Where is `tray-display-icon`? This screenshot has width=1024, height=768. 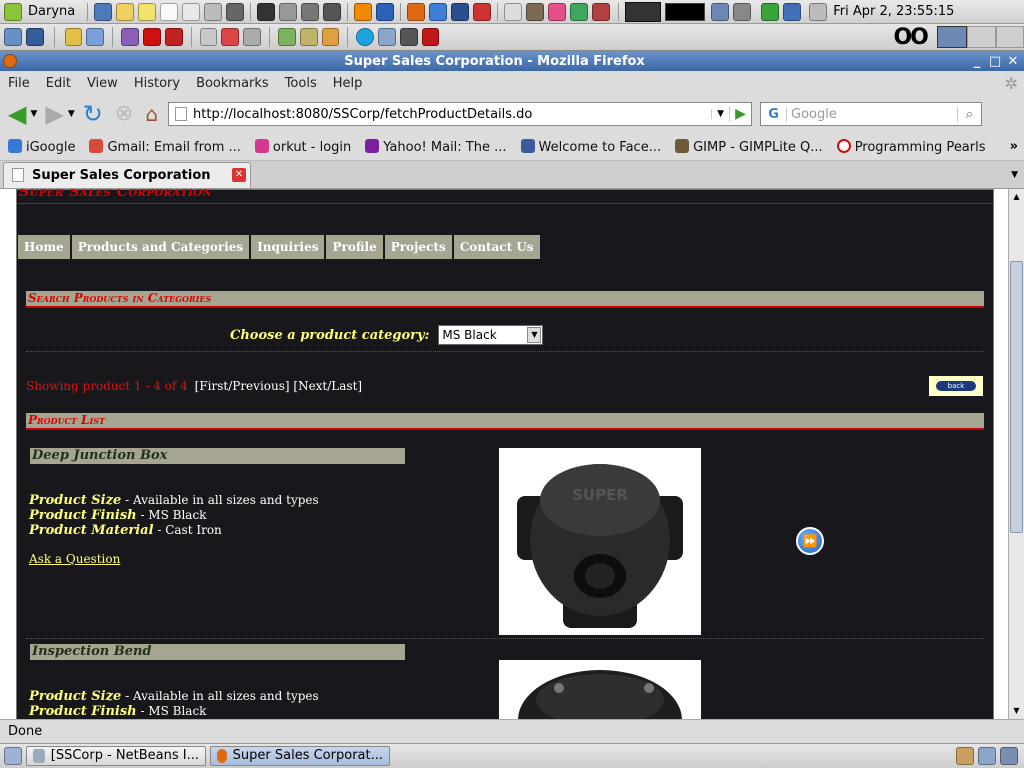 tray-display-icon is located at coordinates (1009, 756).